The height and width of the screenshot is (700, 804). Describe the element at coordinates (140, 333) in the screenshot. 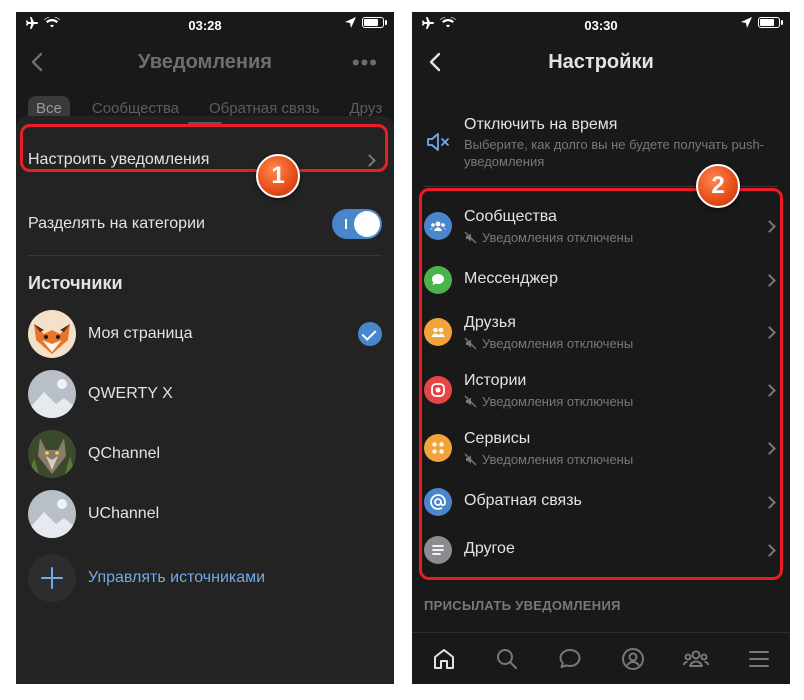

I see `source-name: Моя страница` at that location.